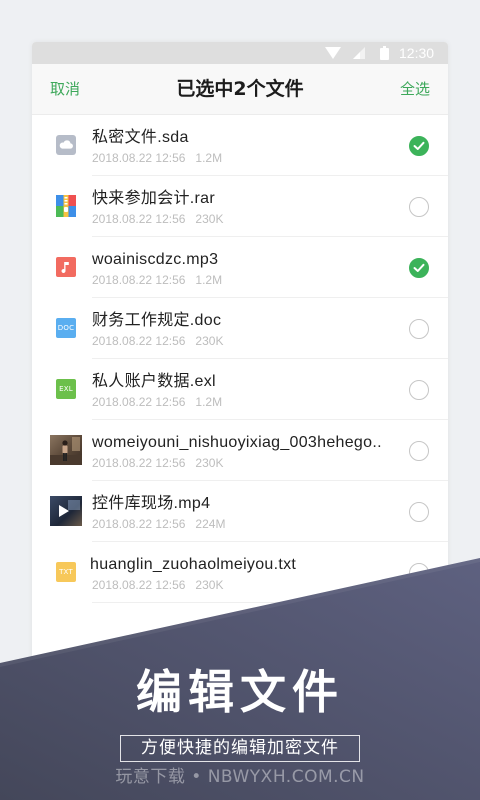  Describe the element at coordinates (240, 692) in the screenshot. I see `banner-headline: 编辑文件` at that location.